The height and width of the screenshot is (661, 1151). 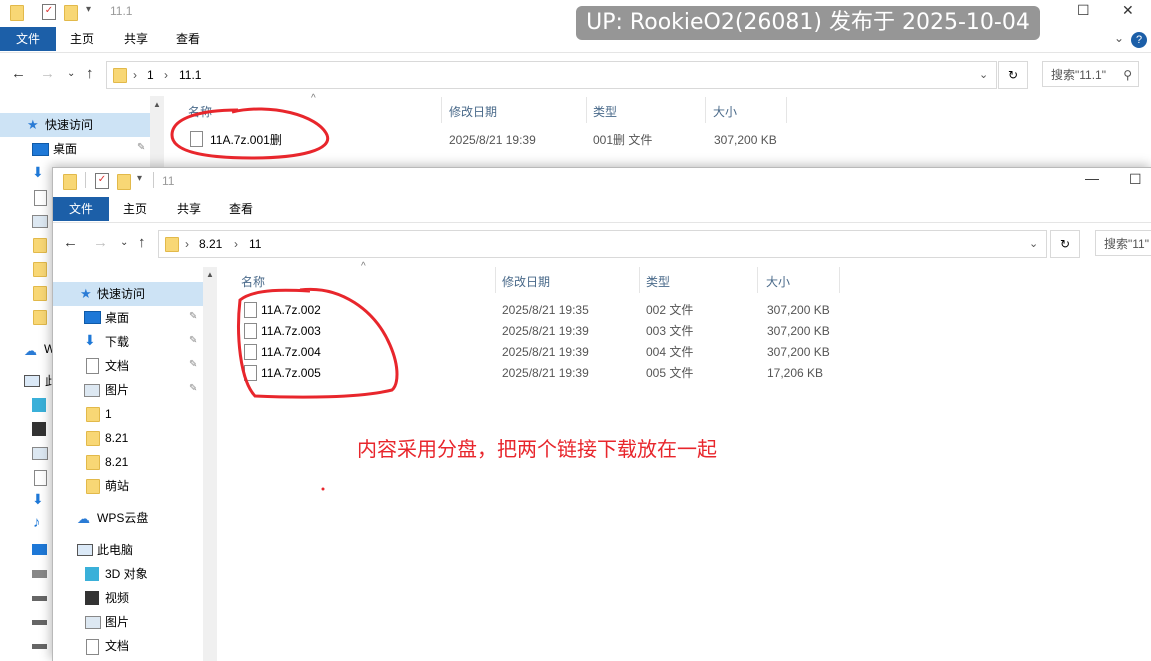 I want to click on annotation-dot, so click(x=323, y=489).